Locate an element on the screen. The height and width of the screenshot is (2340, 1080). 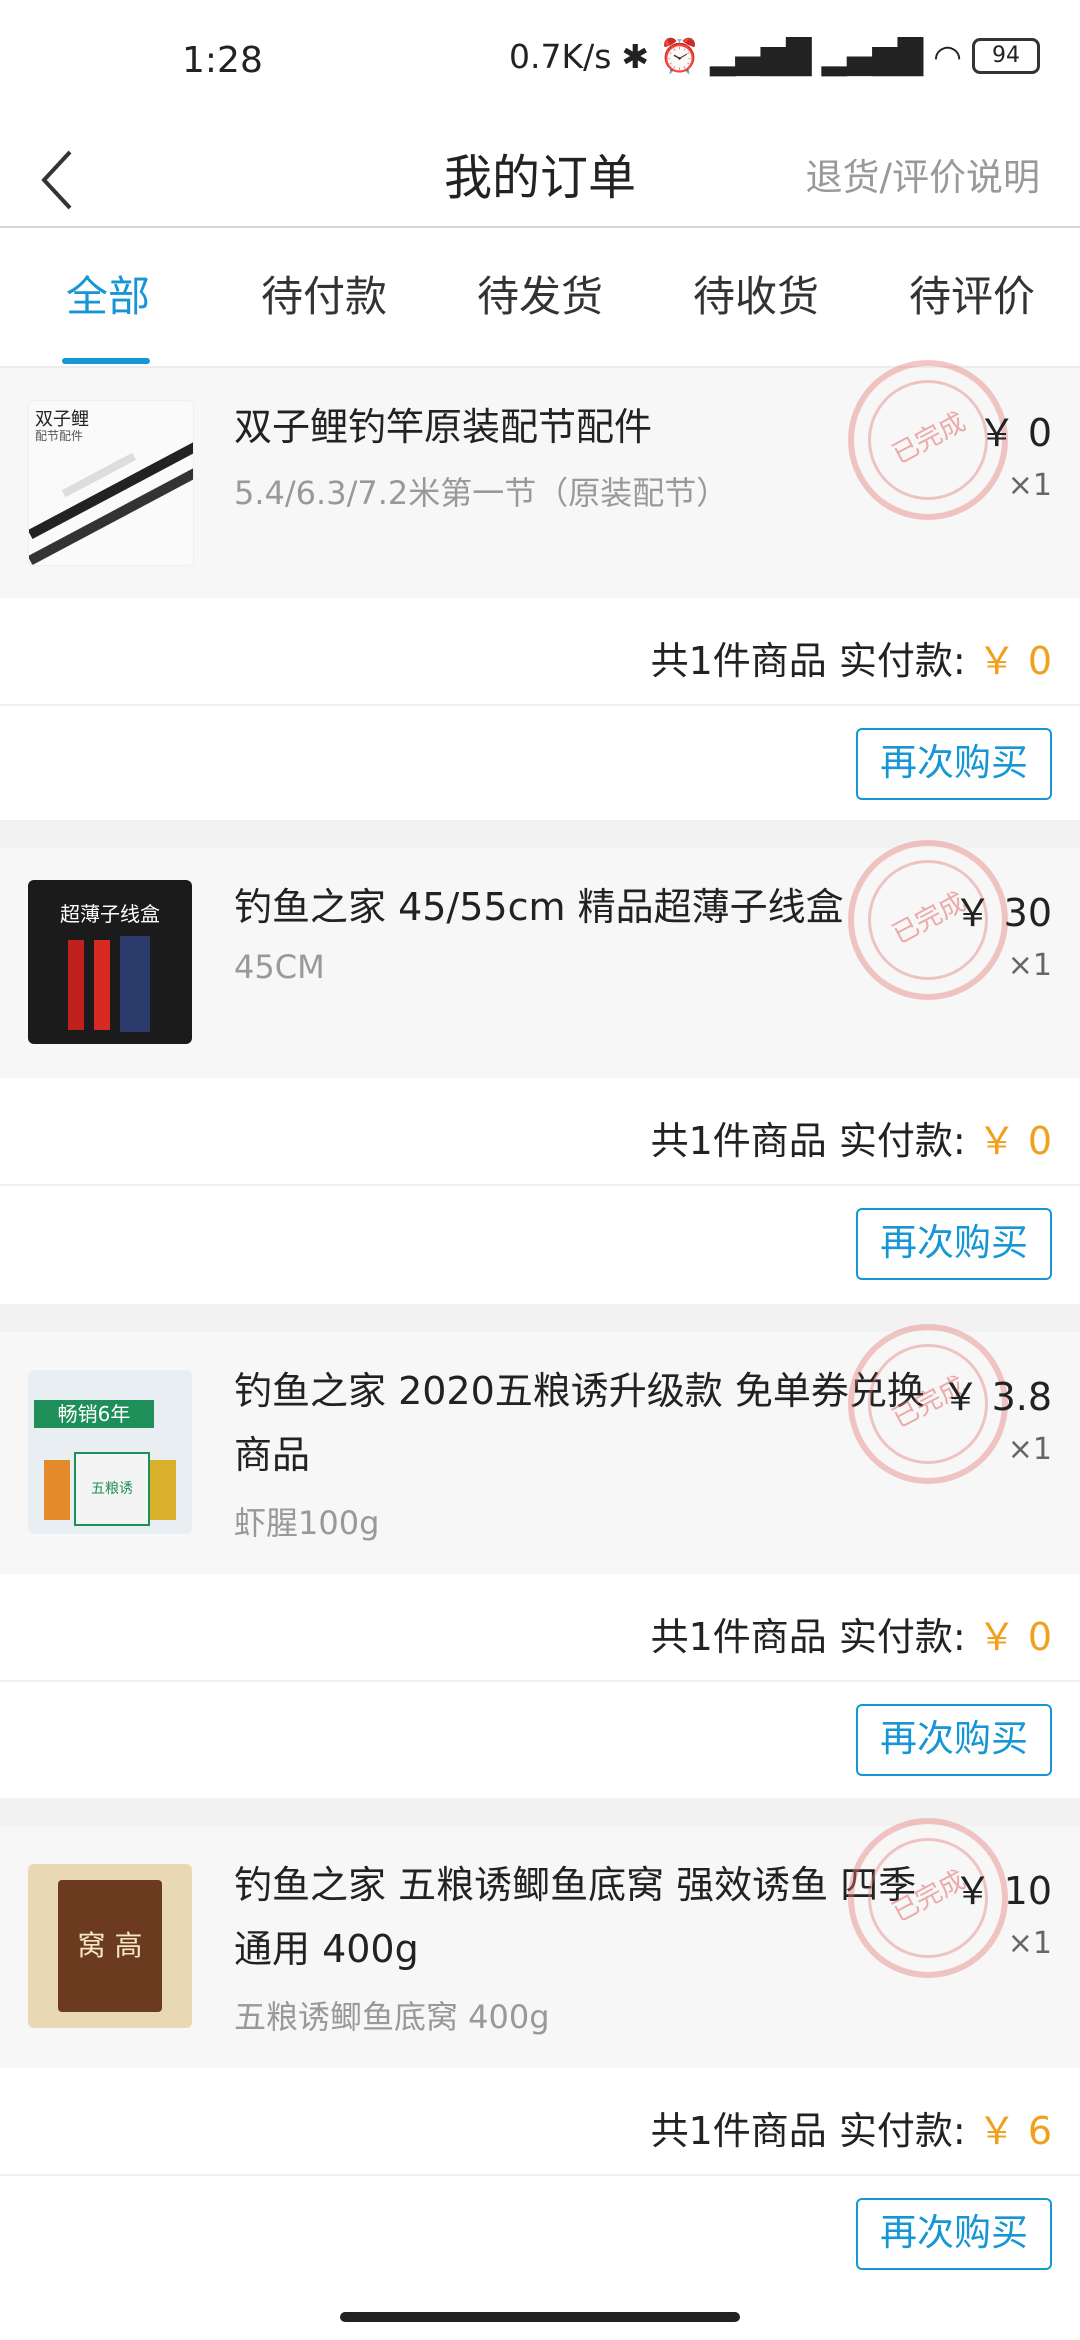
tab-all: 全部 is located at coordinates (108, 297).